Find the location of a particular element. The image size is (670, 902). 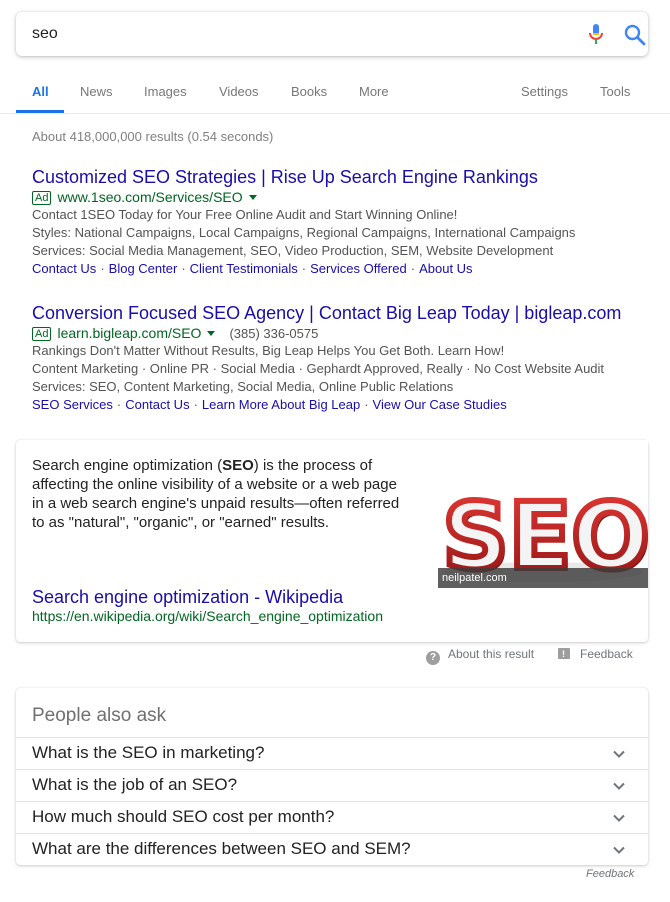

sitelink: Client Testimonials is located at coordinates (244, 268).